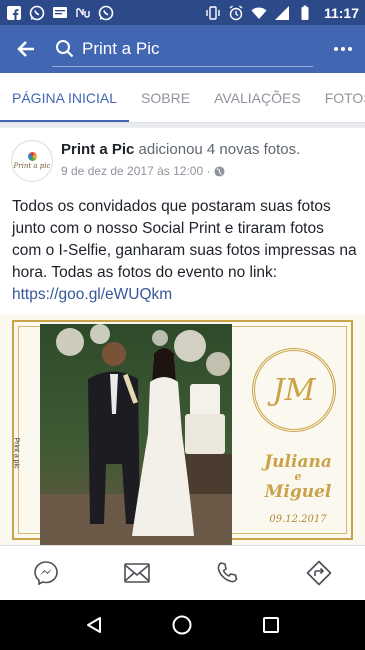 Image resolution: width=365 pixels, height=650 pixels. What do you see at coordinates (257, 97) in the screenshot?
I see `tab-avaliacoes: AVALIAÇÕES` at bounding box center [257, 97].